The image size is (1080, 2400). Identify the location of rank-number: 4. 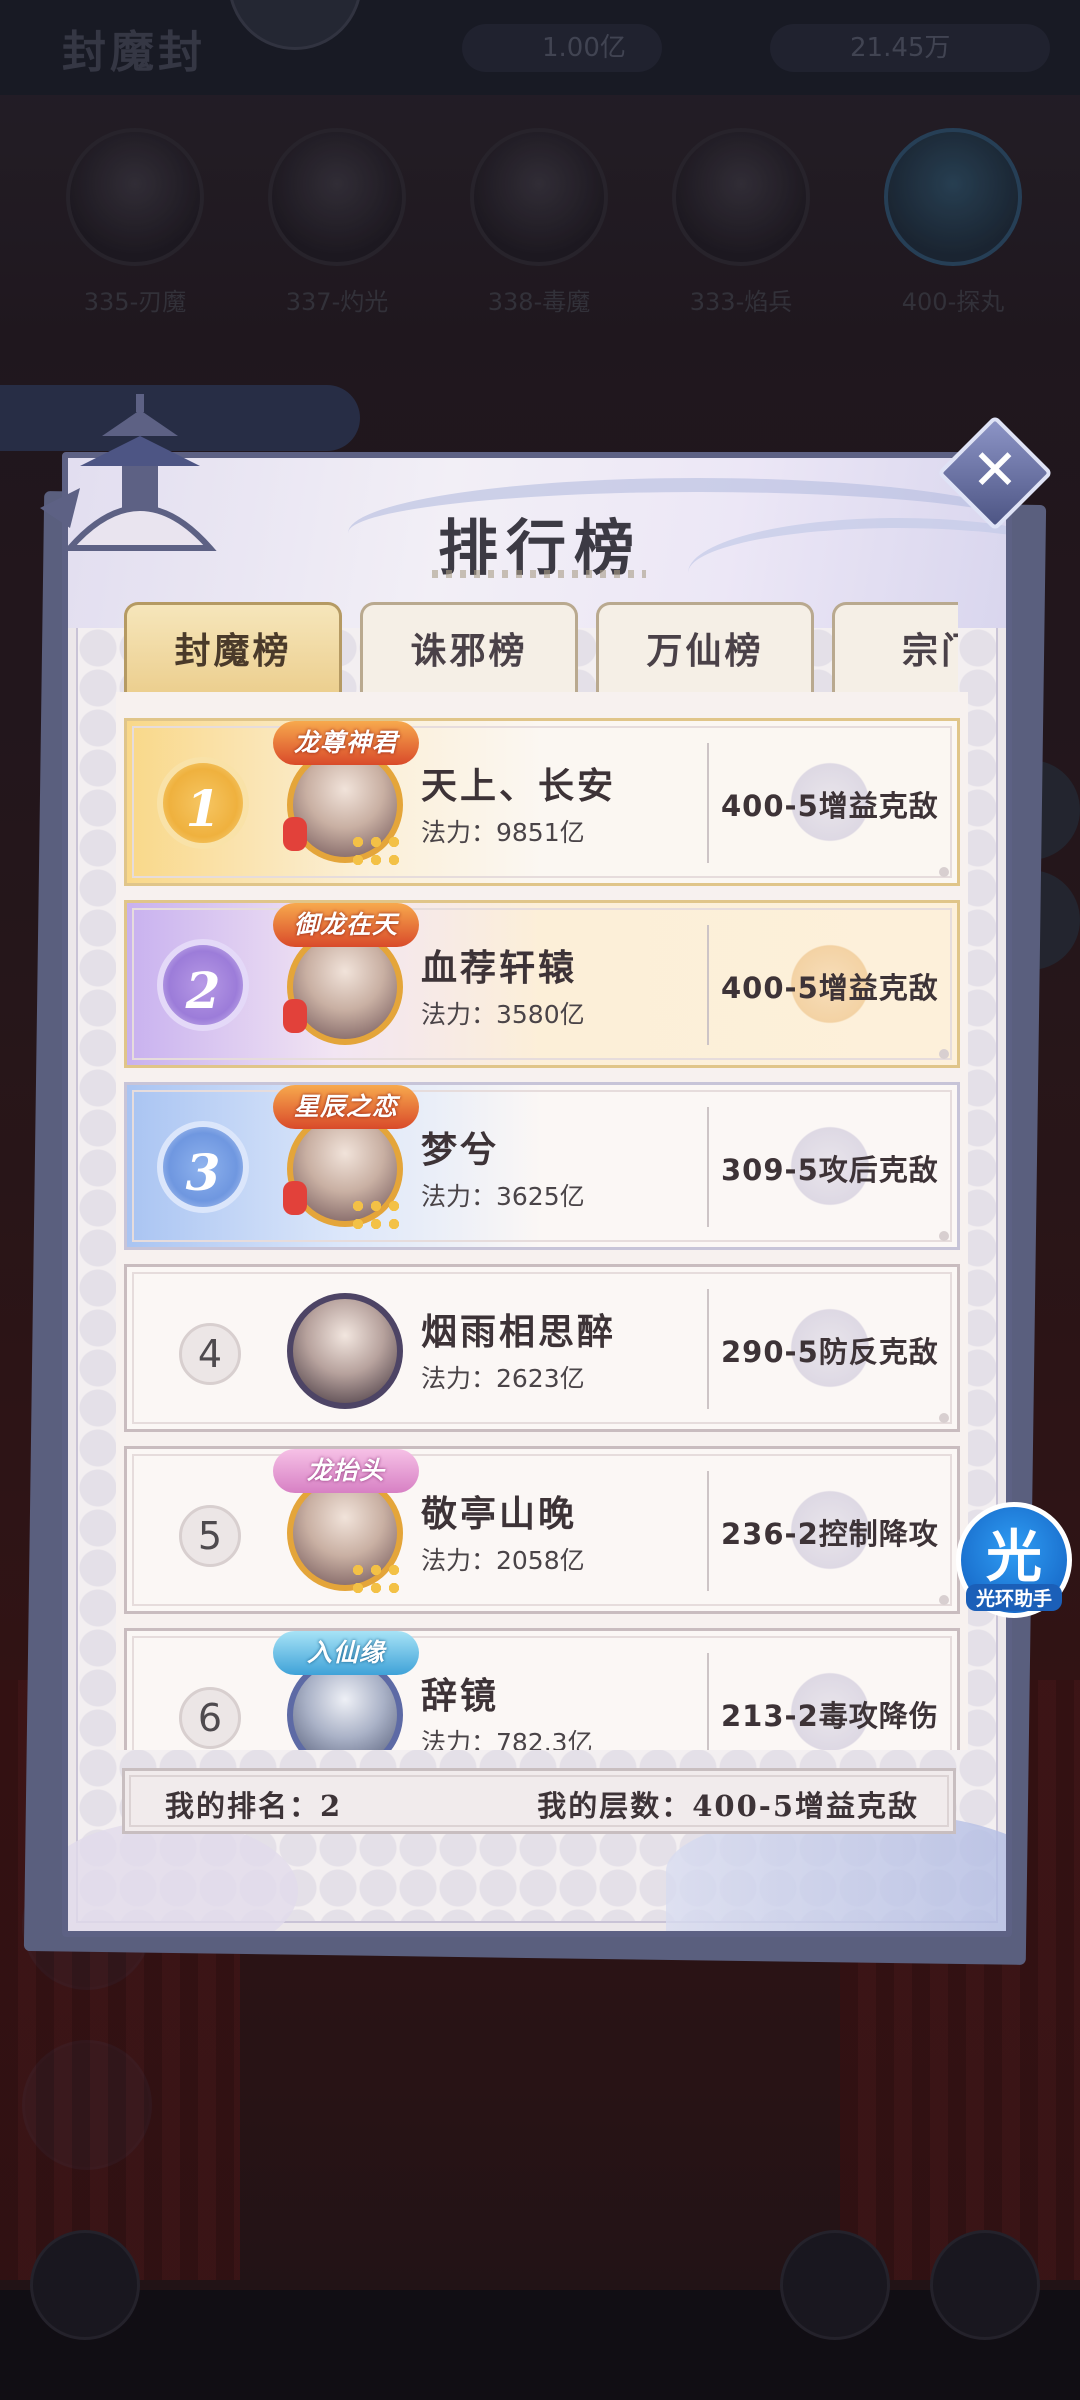
(210, 1354).